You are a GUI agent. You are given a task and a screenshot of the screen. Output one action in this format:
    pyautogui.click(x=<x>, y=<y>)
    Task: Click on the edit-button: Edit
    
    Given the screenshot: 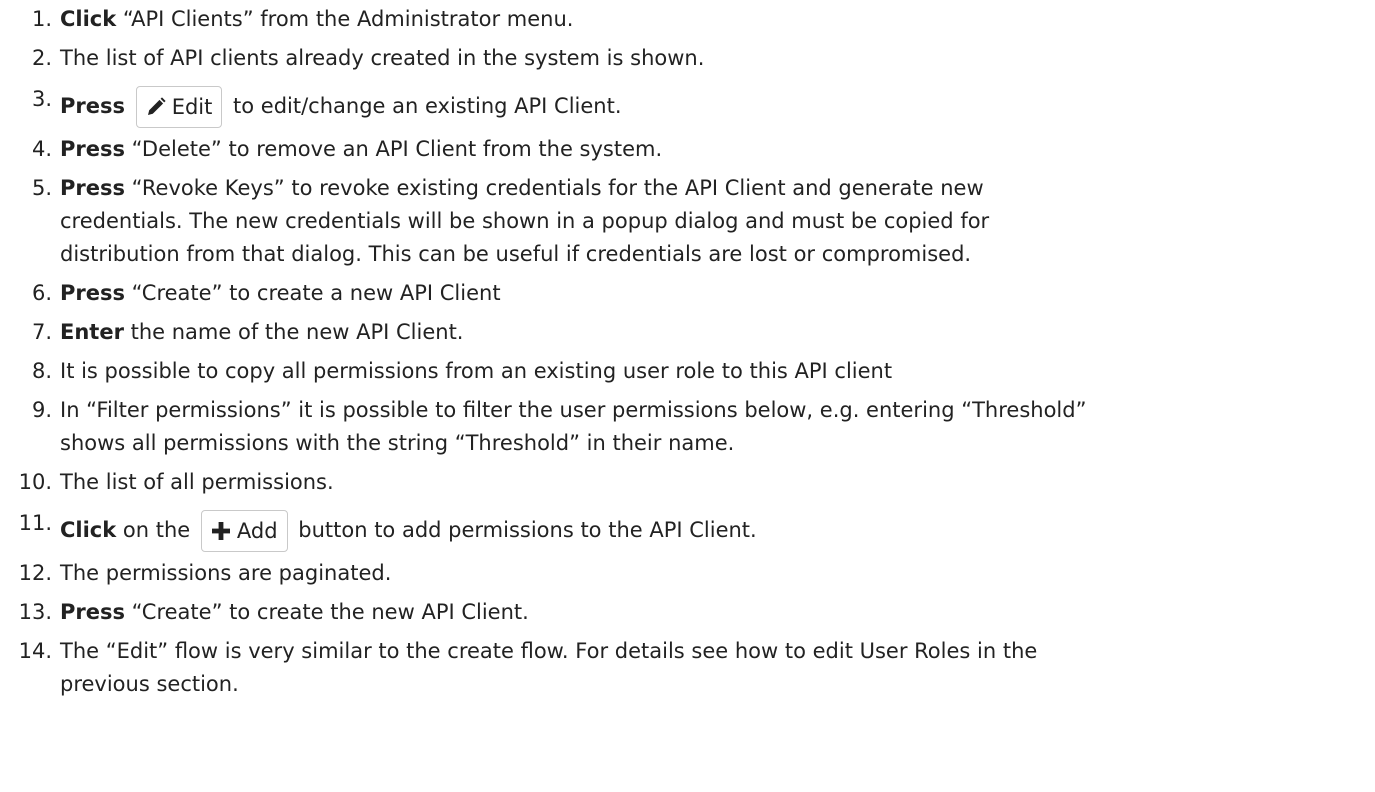 What is the action you would take?
    pyautogui.click(x=179, y=107)
    